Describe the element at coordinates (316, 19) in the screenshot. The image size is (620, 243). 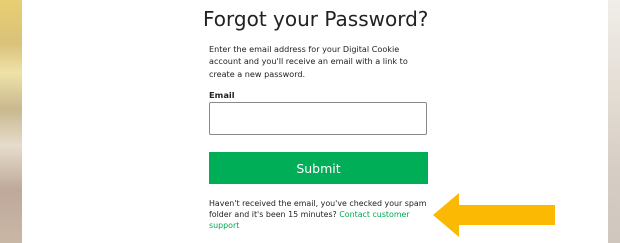
I see `page-title: Forgot your Password?` at that location.